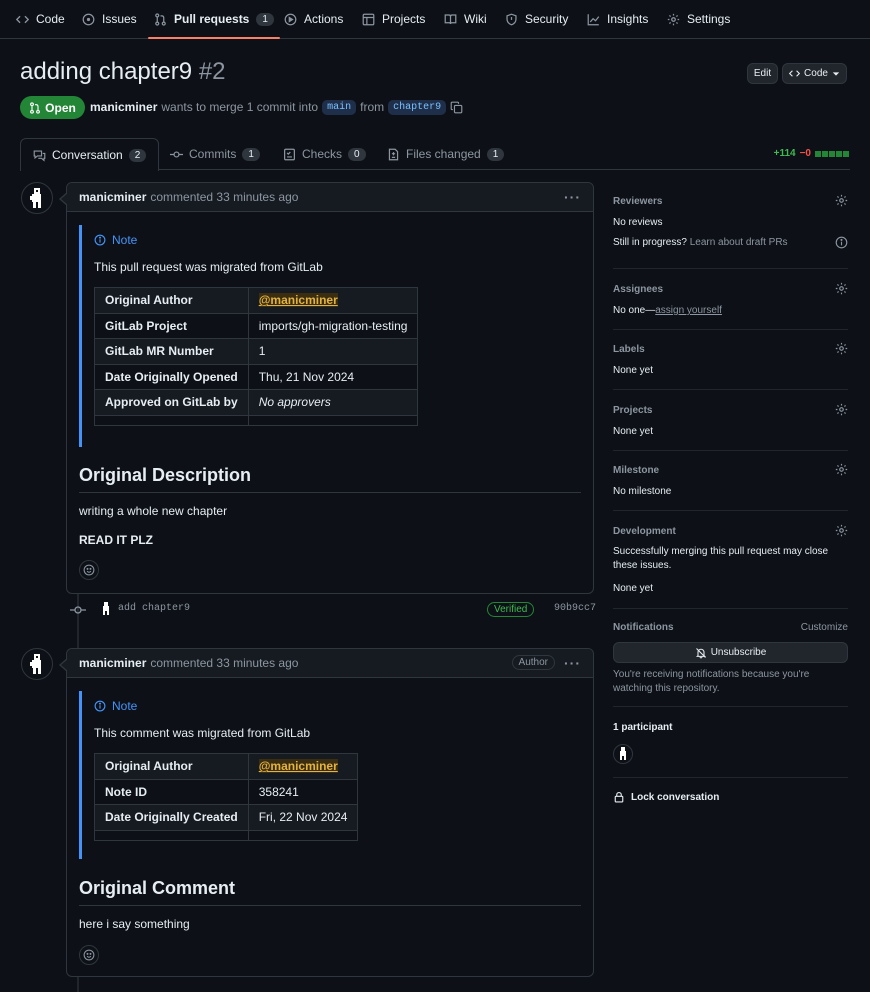 This screenshot has height=992, width=870. I want to click on reviewers-title: Reviewers, so click(637, 201).